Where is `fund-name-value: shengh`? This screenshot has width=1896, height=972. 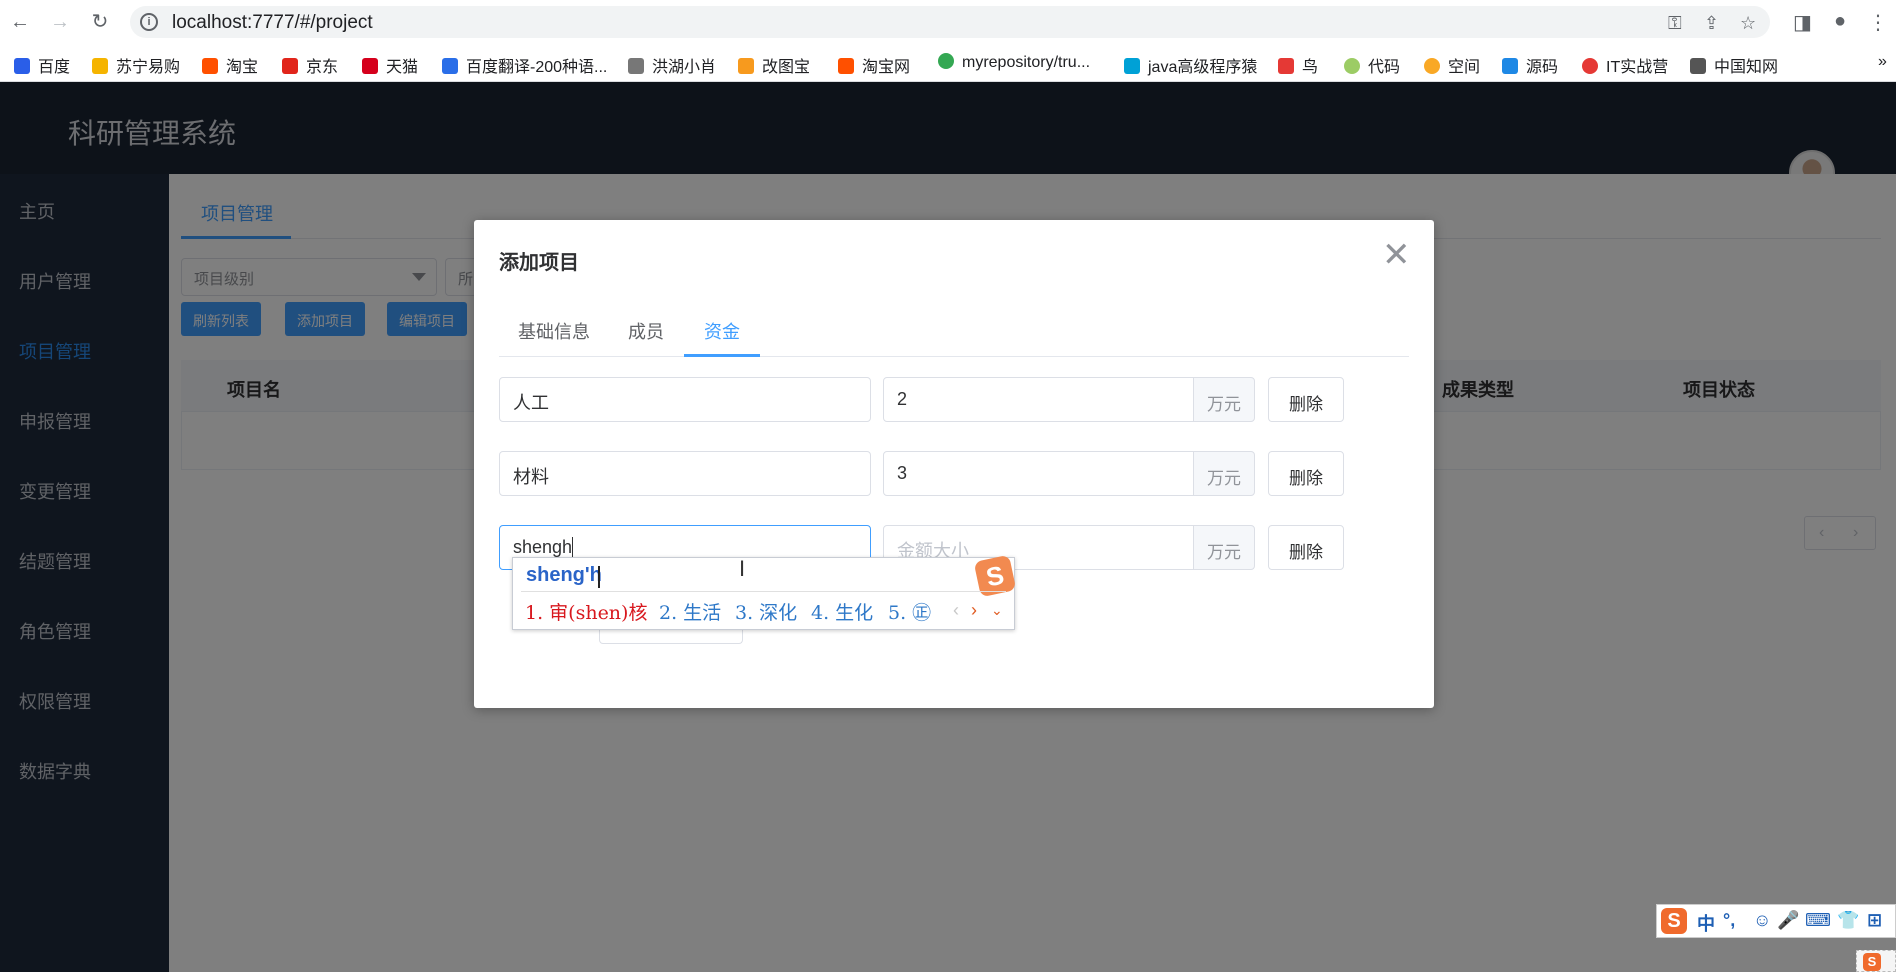 fund-name-value: shengh is located at coordinates (543, 547).